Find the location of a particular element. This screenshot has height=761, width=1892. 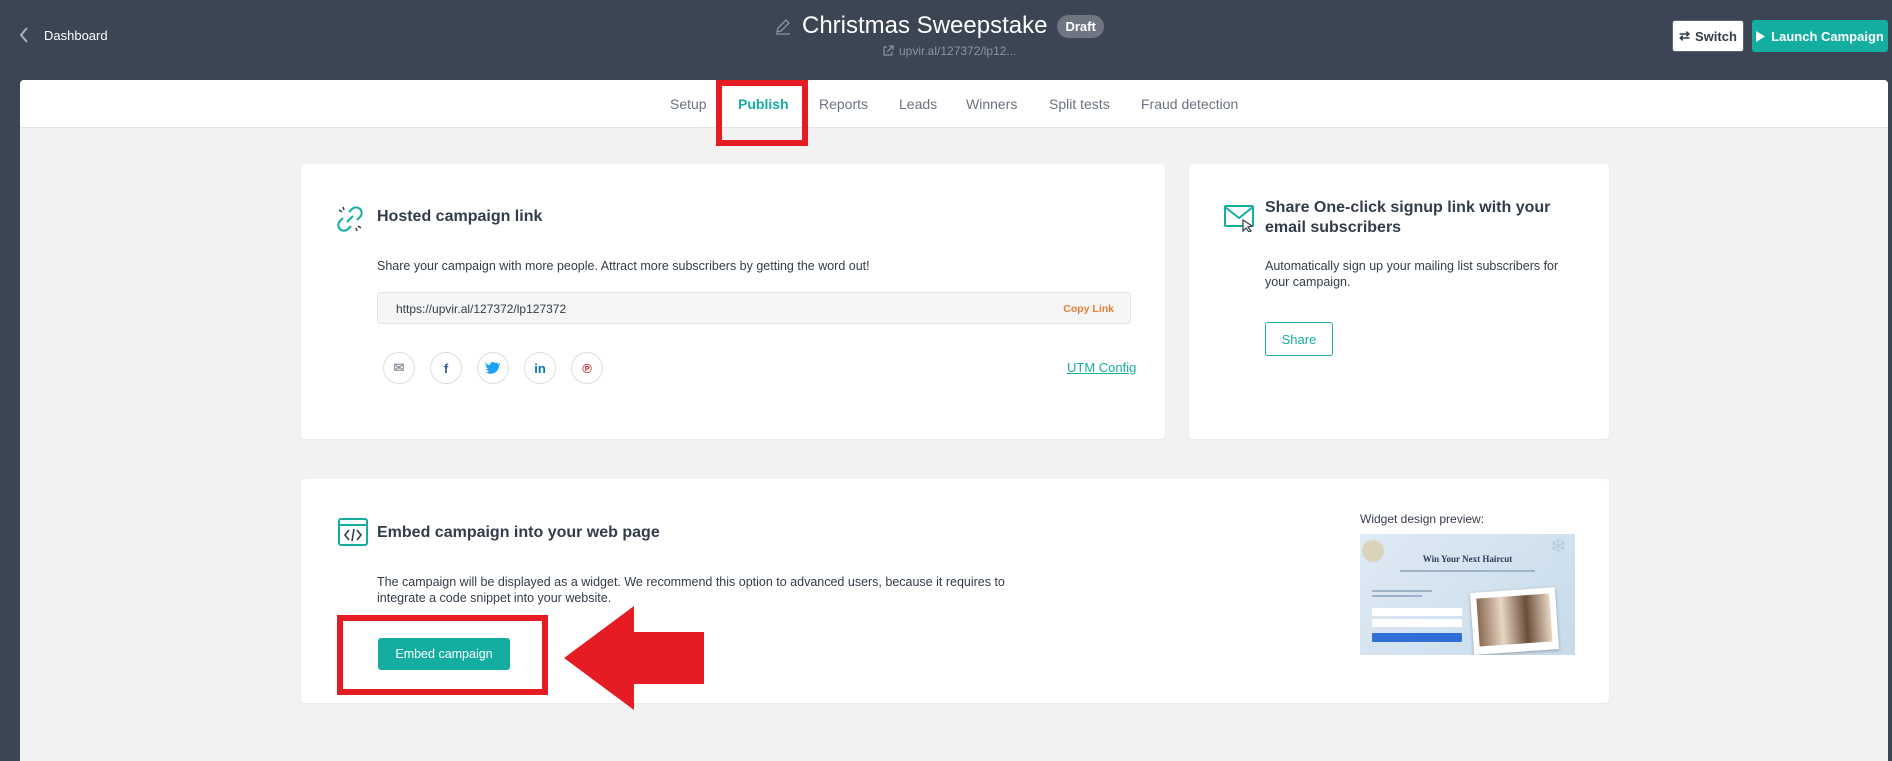

campaign-title-group: Christmas Sweepstake Draft is located at coordinates (939, 26).